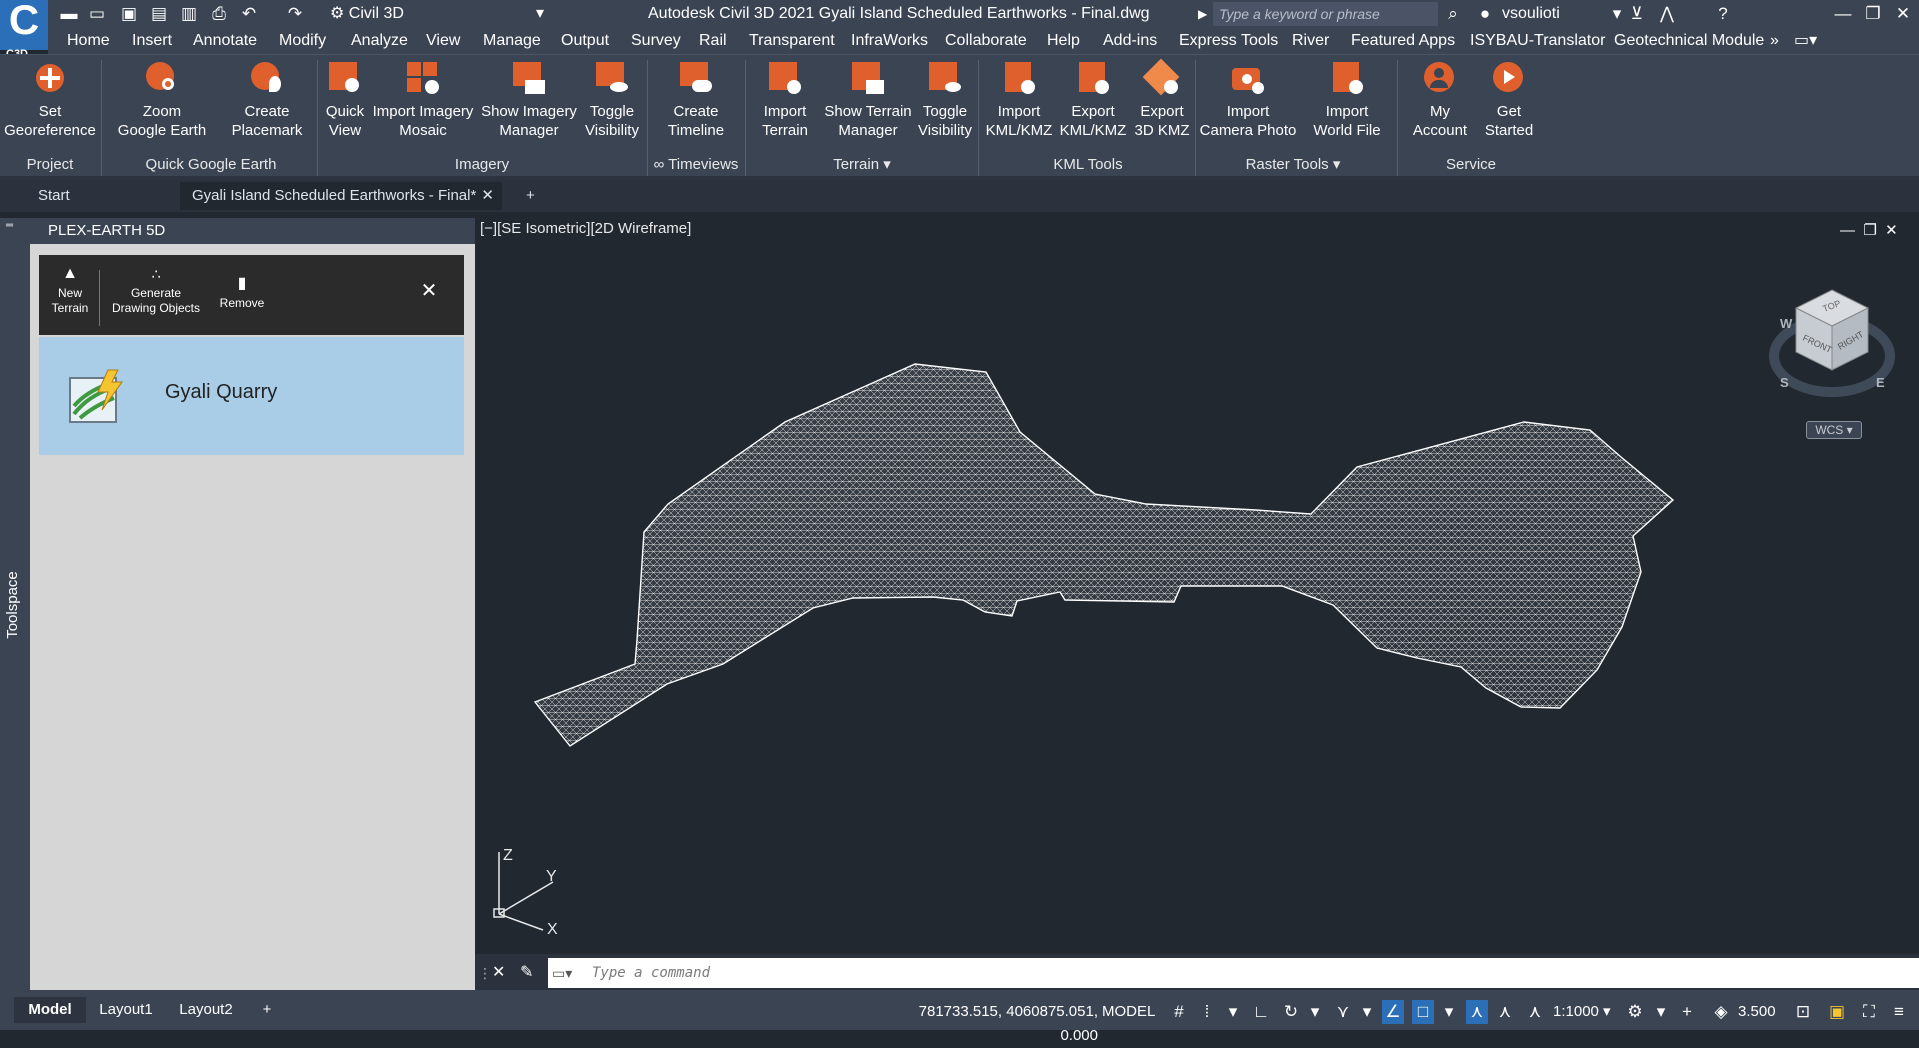  I want to click on command-history-icon: ▭▾, so click(570, 973).